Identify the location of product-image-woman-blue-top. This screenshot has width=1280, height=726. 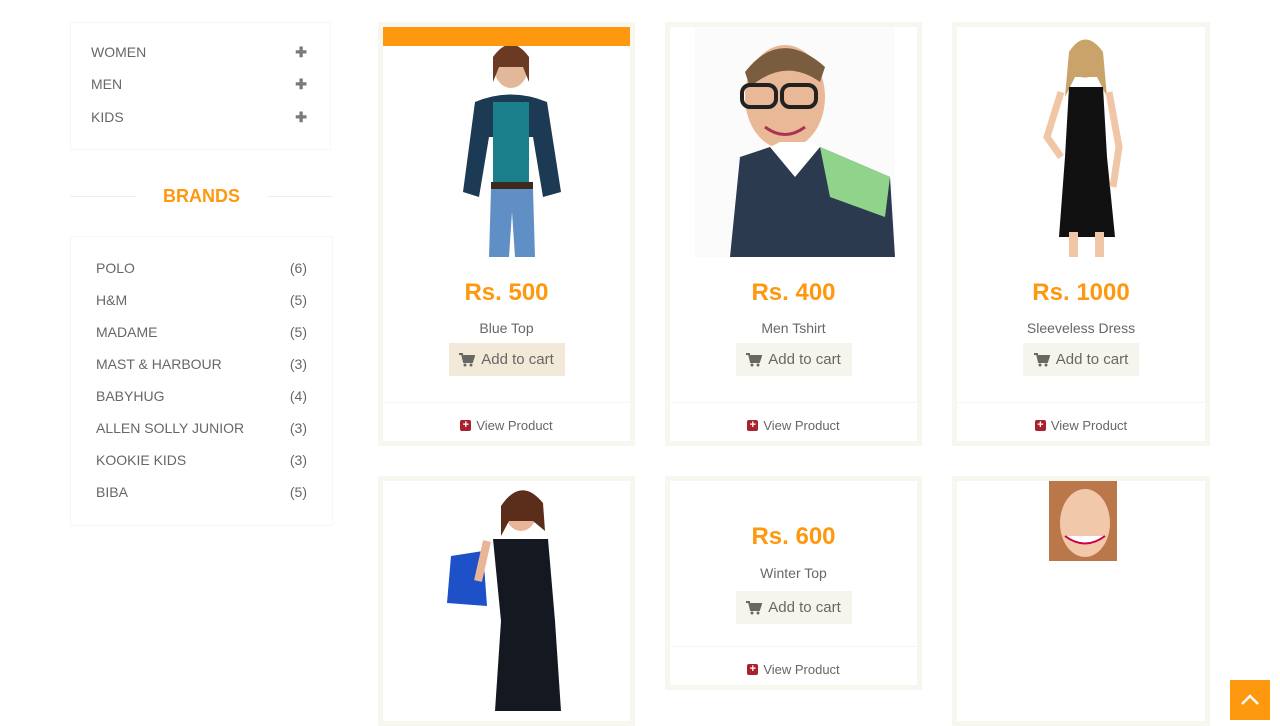
(506, 142).